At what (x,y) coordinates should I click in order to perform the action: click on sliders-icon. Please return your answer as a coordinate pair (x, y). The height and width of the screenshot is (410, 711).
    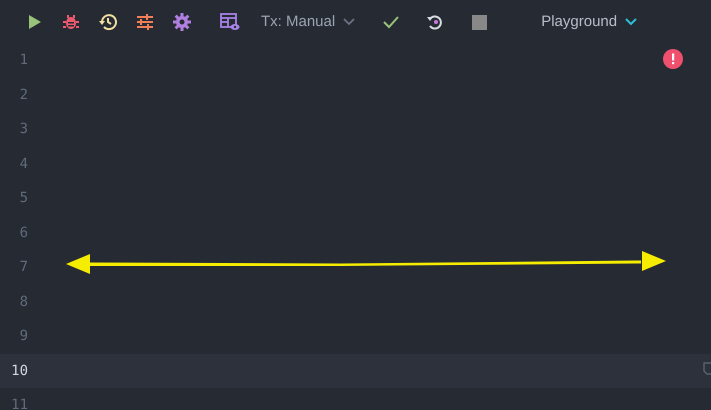
    Looking at the image, I should click on (145, 22).